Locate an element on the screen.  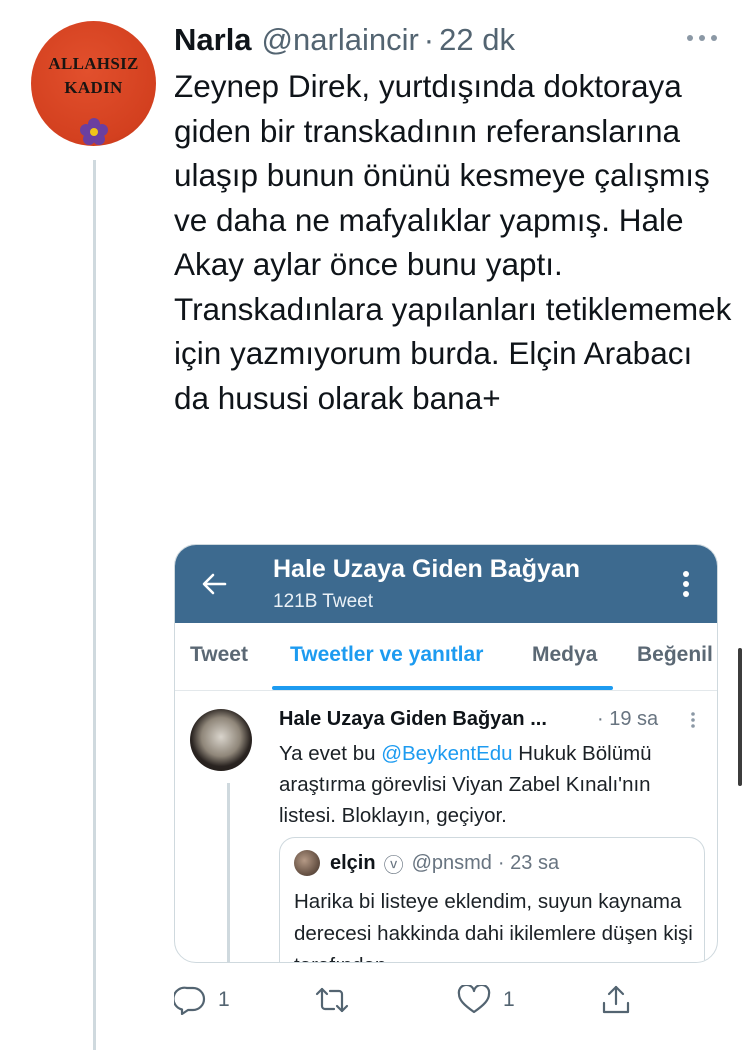
tab-likes: Beğenil is located at coordinates (675, 654).